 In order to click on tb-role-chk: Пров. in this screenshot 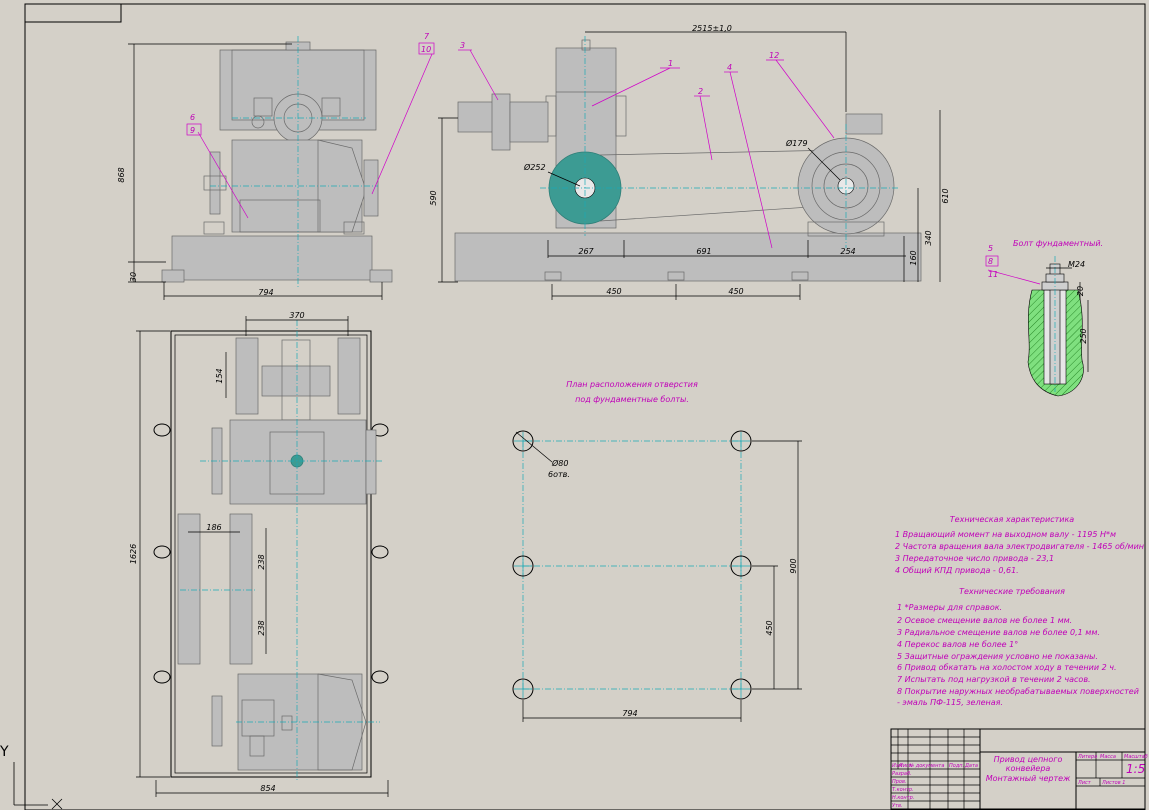, I will do `click(899, 782)`.